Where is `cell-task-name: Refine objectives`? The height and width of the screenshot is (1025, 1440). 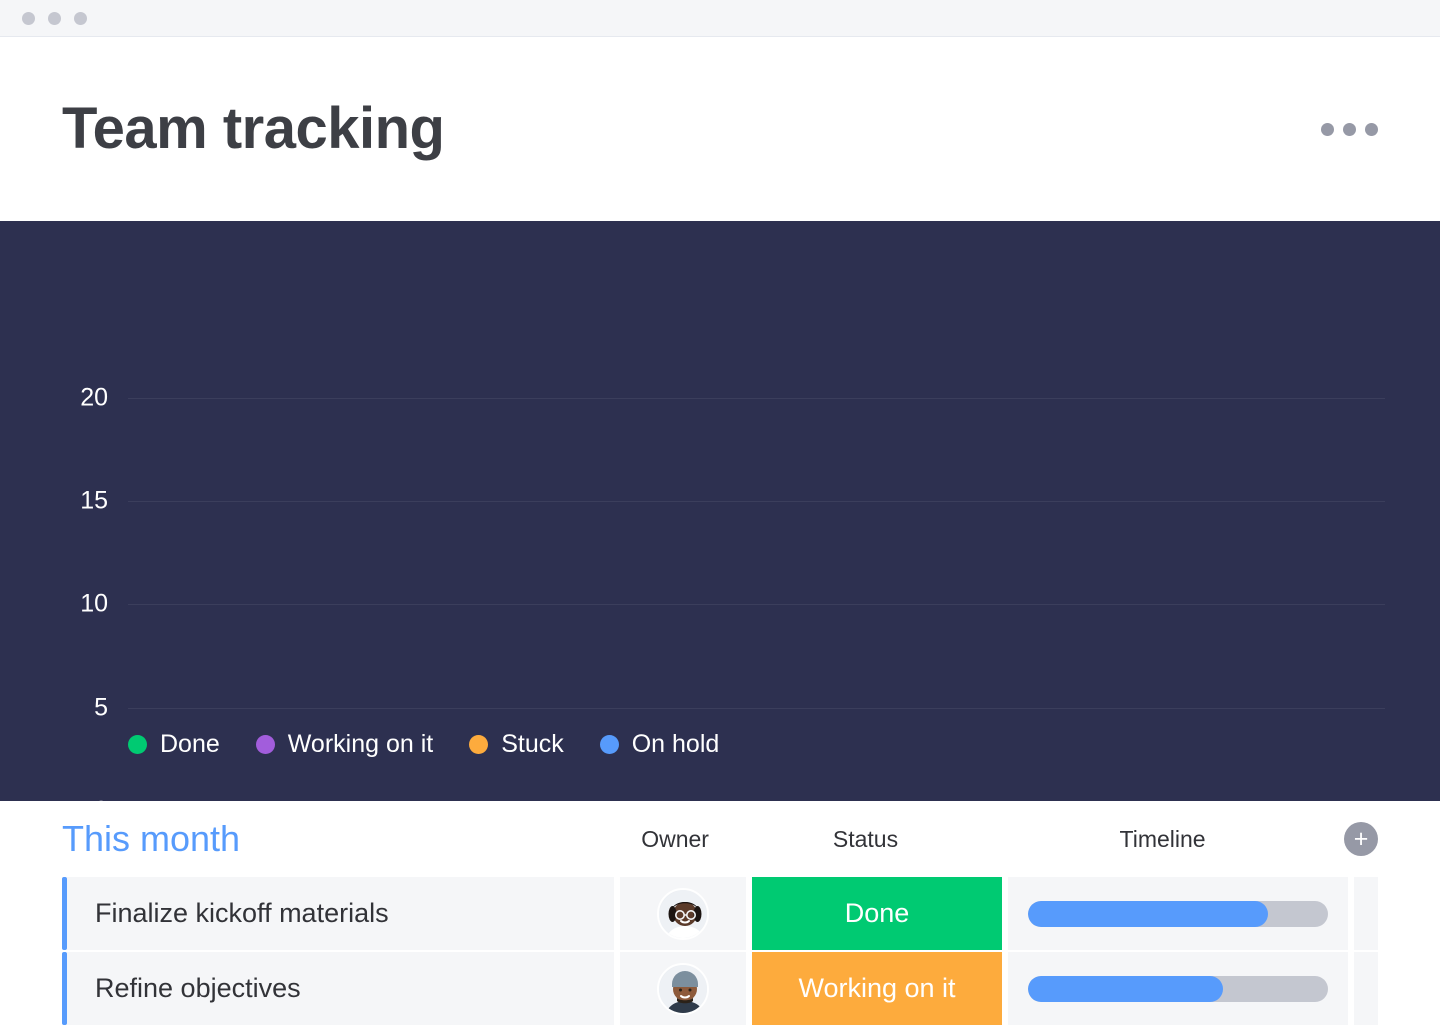
cell-task-name: Refine objectives is located at coordinates (340, 988).